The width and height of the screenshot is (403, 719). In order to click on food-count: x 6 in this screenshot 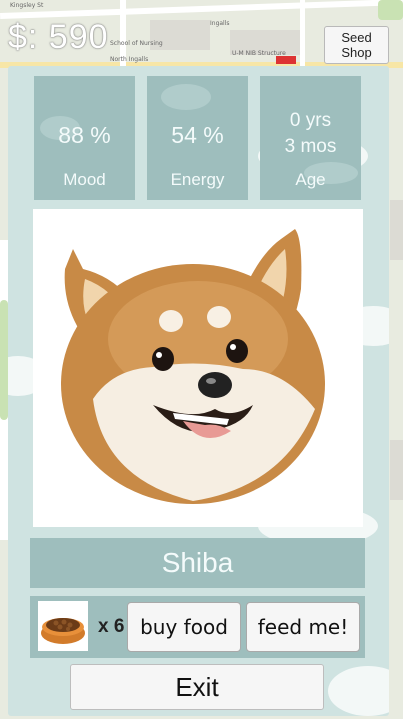, I will do `click(111, 626)`.